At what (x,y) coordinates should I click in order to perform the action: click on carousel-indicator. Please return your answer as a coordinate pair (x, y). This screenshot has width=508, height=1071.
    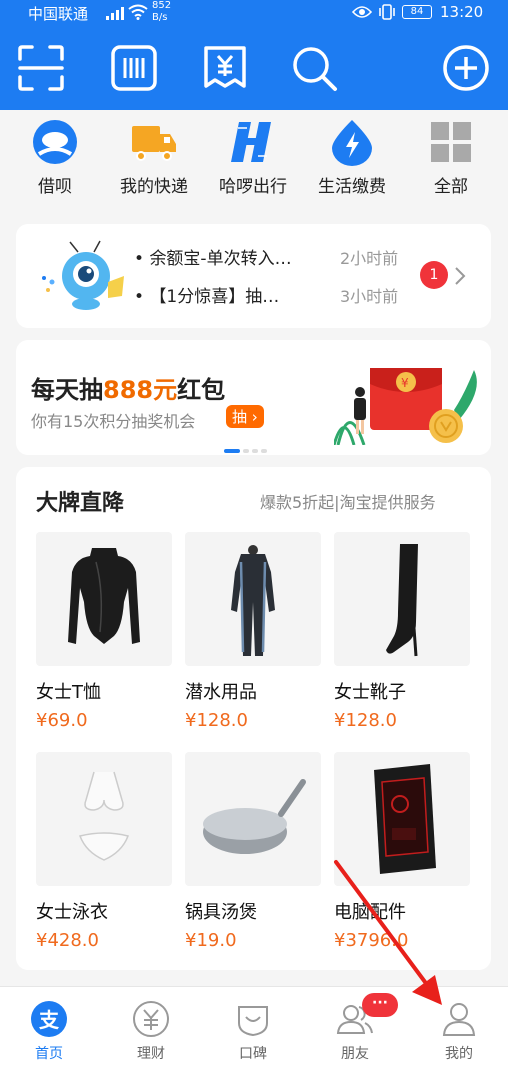
    Looking at the image, I should click on (247, 447).